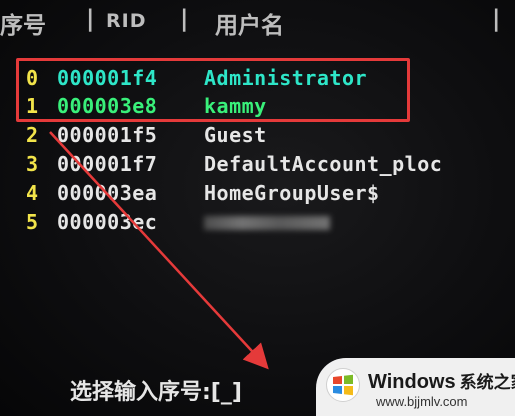 The height and width of the screenshot is (416, 515). Describe the element at coordinates (422, 401) in the screenshot. I see `watermark-url: www.bjjmlv.com` at that location.